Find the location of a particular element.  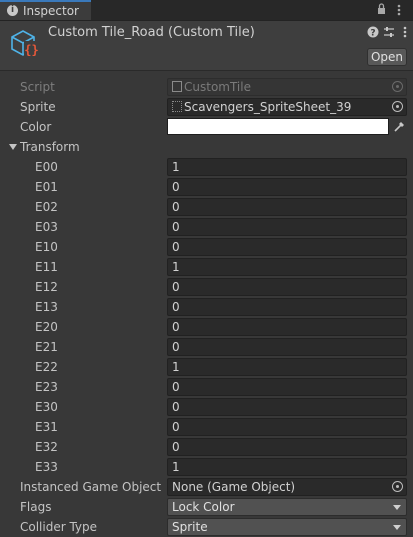

flags-row: Flags Lock Color is located at coordinates (206, 507).